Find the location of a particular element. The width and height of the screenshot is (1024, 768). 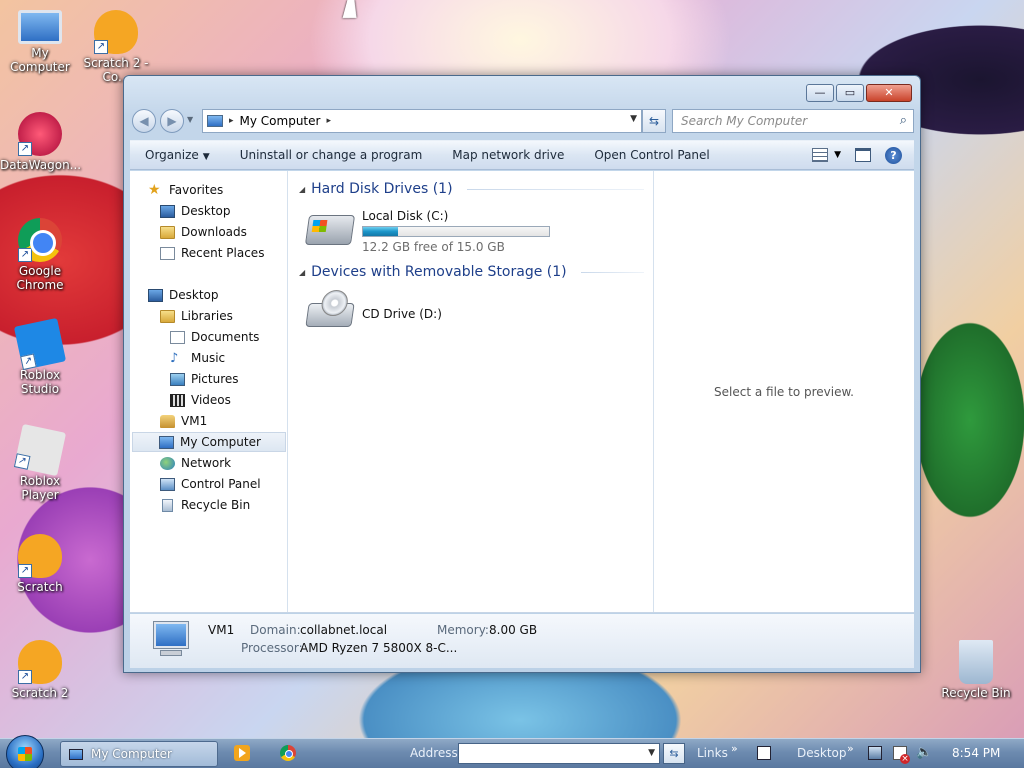

action-center-warning-icon is located at coordinates (901, 755).